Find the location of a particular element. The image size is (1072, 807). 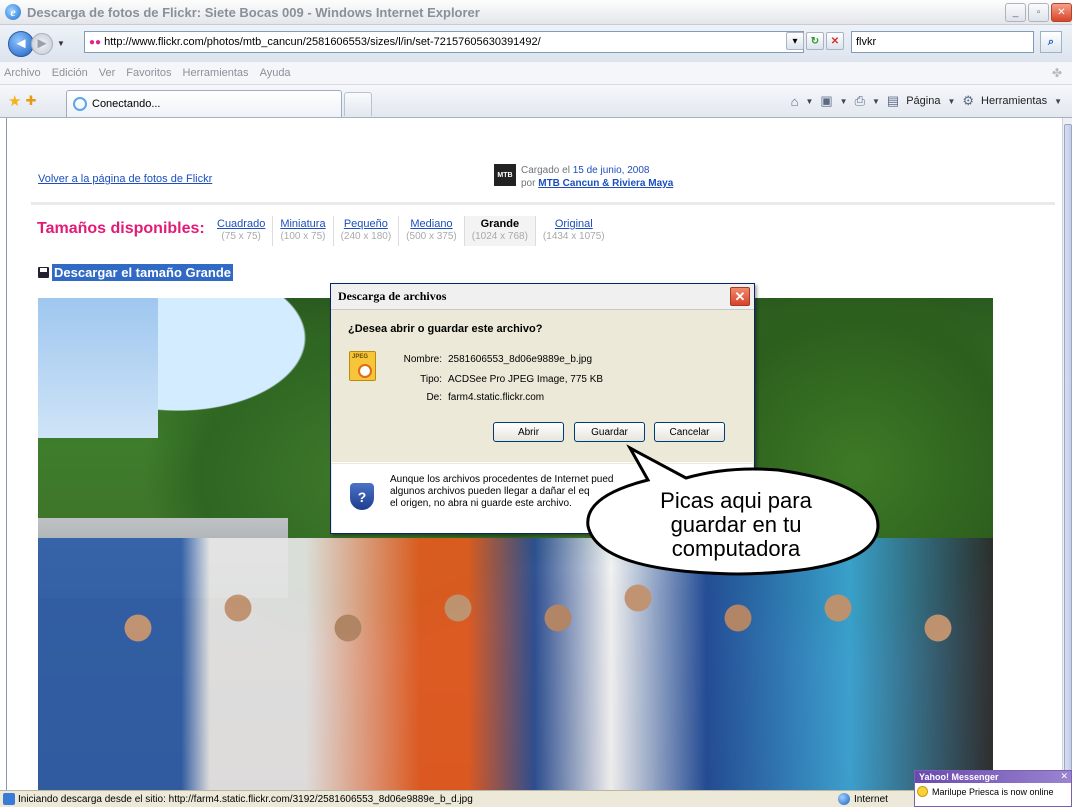

stop-icon: ✕ is located at coordinates (835, 41).